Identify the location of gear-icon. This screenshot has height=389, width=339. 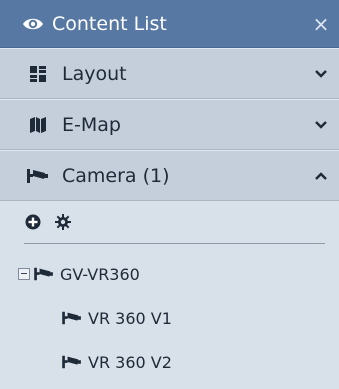
(63, 222).